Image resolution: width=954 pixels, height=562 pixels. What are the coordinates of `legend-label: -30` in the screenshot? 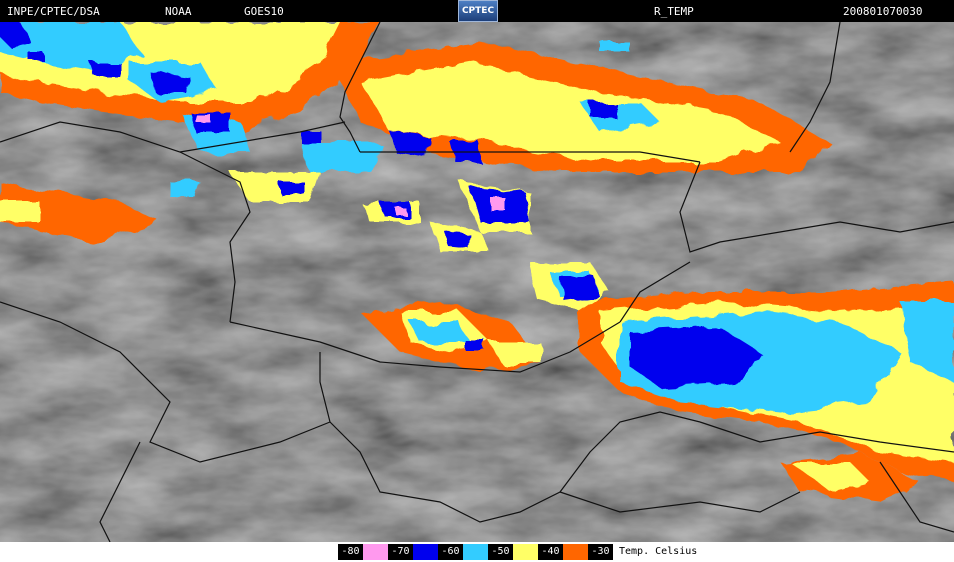 It's located at (600, 552).